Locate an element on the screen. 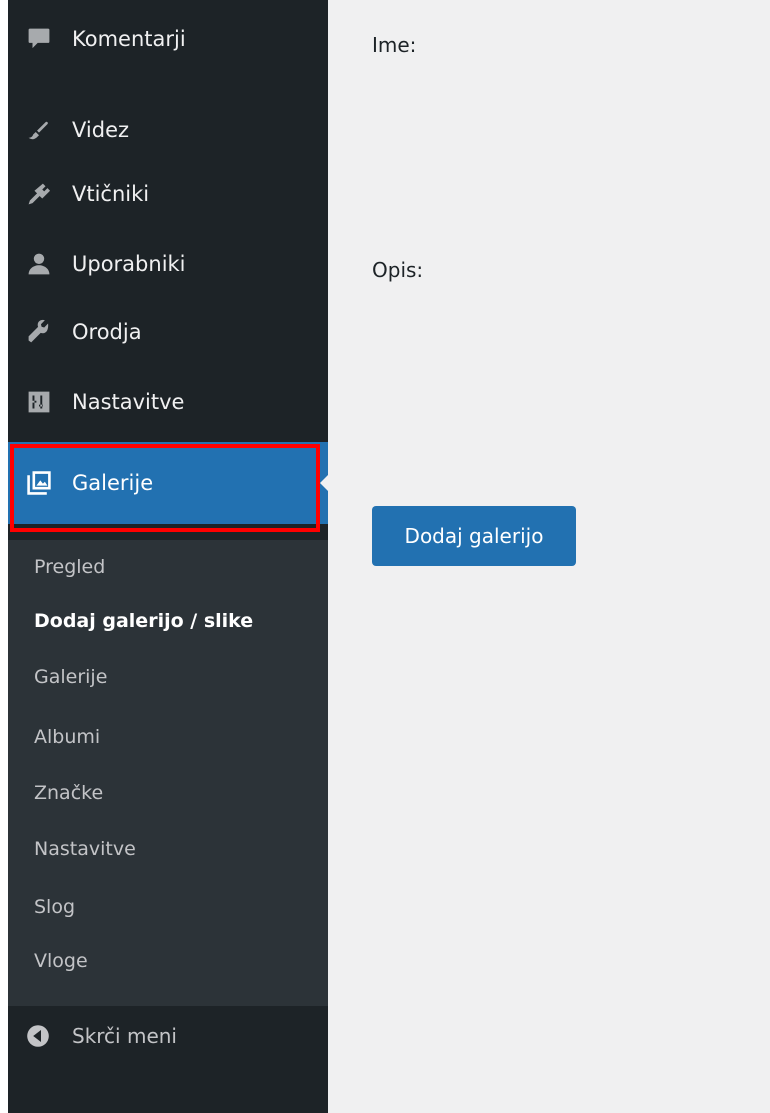 This screenshot has height=1113, width=770. paint-brush-icon is located at coordinates (39, 130).